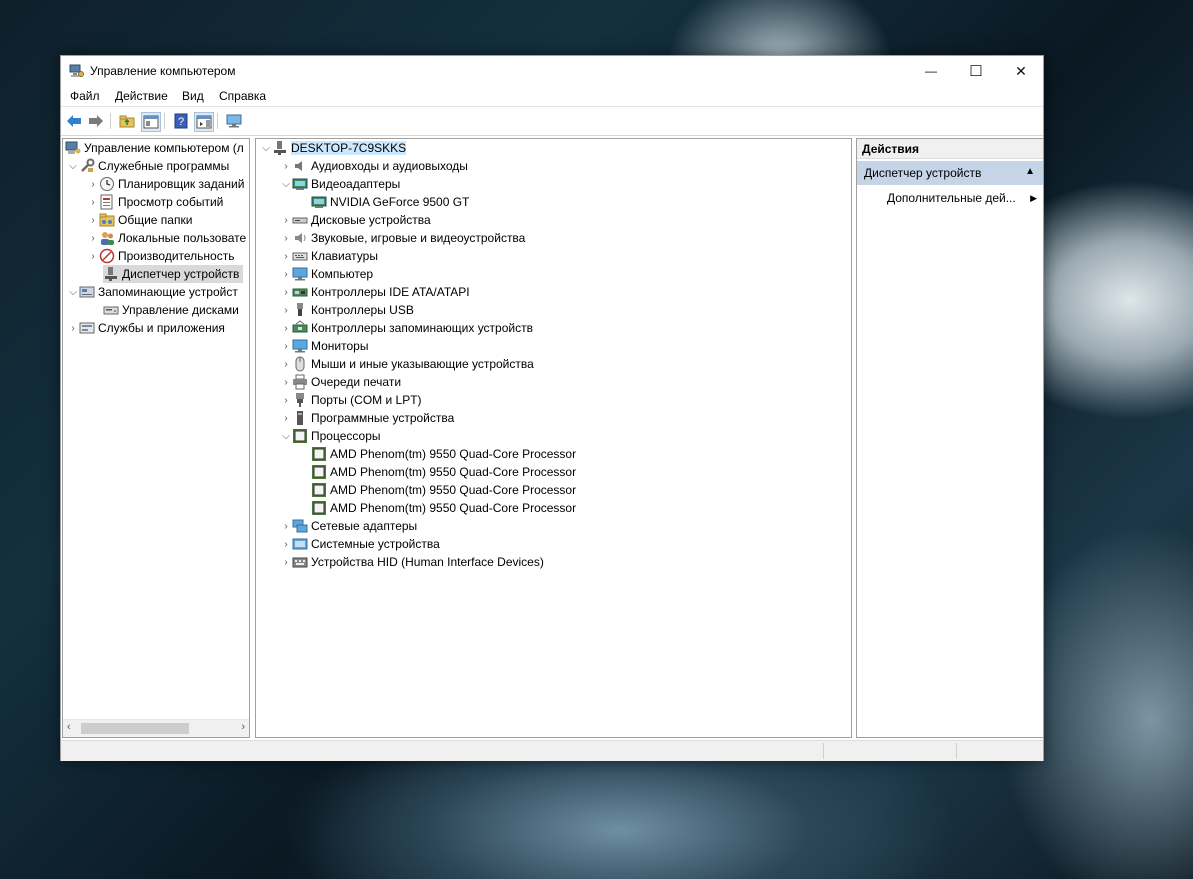 The width and height of the screenshot is (1193, 879). I want to click on menu-view: Вид, so click(193, 96).